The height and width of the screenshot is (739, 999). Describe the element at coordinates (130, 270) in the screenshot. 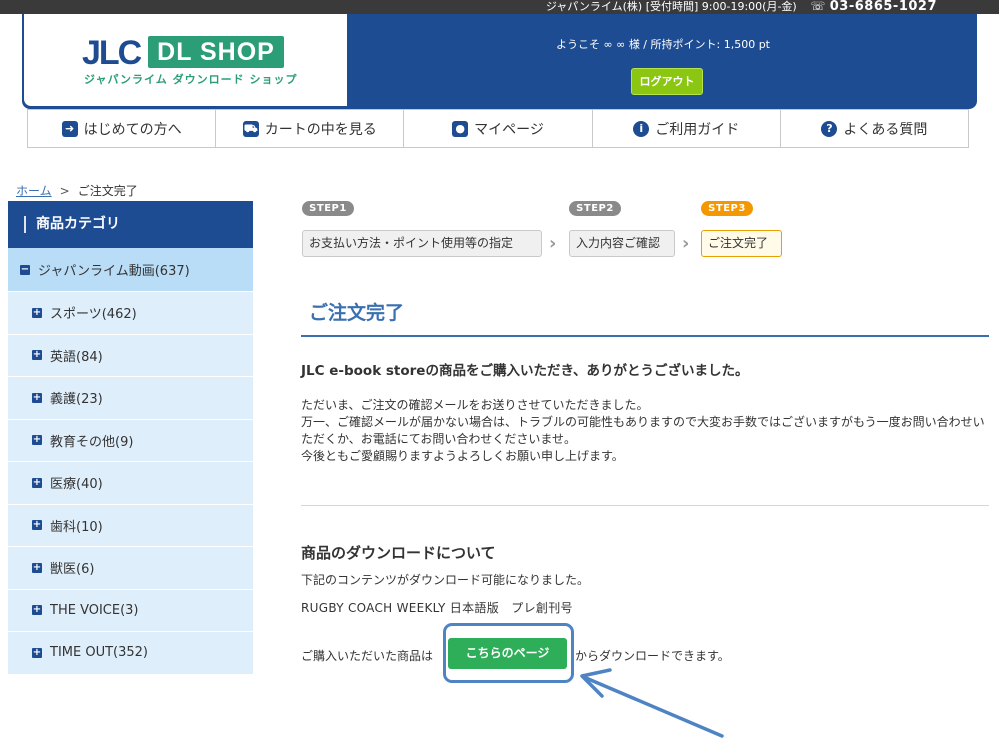

I see `category-main: − ジャパンライム動画(637)` at that location.